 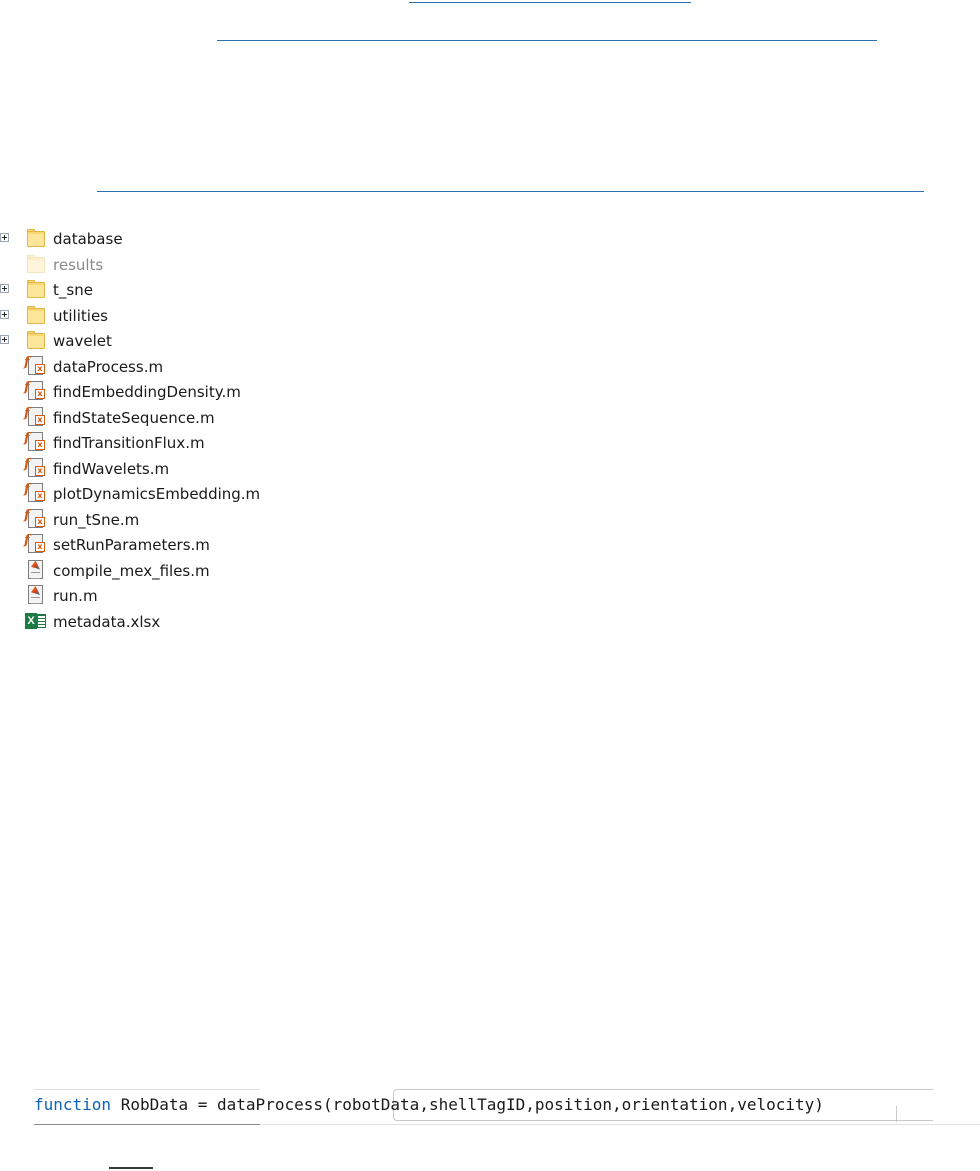 What do you see at coordinates (131, 1168) in the screenshot?
I see `underline-mark` at bounding box center [131, 1168].